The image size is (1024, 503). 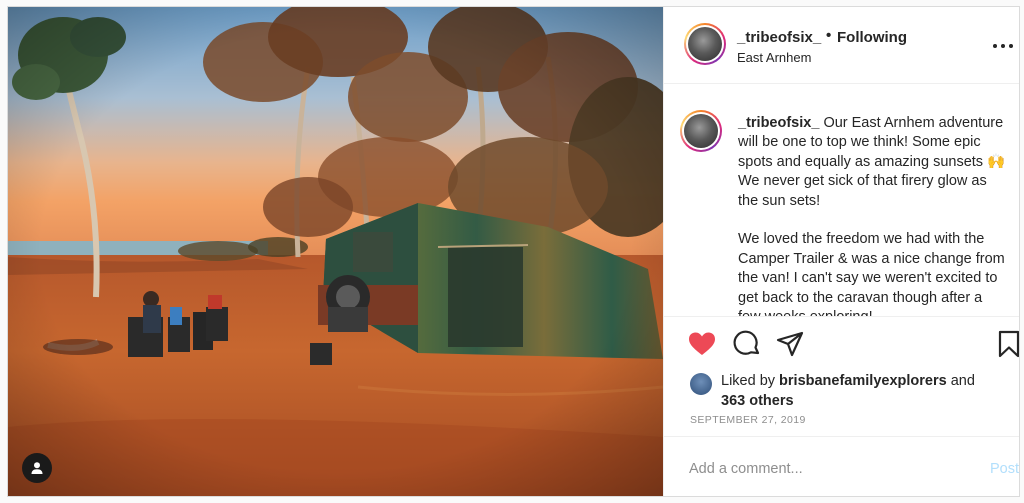 I want to click on author-avatar, so click(x=705, y=44).